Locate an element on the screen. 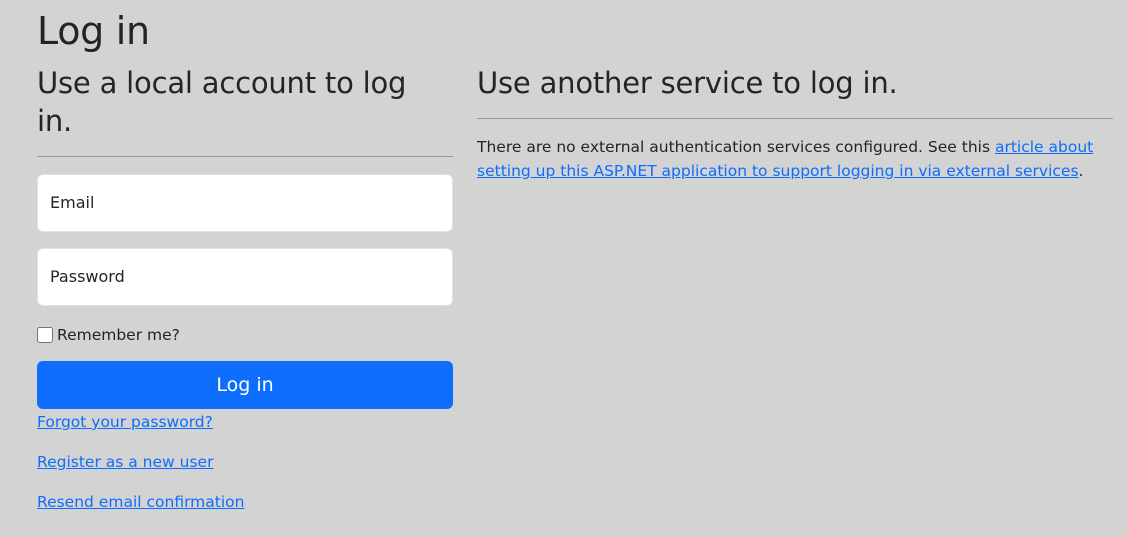 The image size is (1127, 537). local-login-divider is located at coordinates (245, 156).